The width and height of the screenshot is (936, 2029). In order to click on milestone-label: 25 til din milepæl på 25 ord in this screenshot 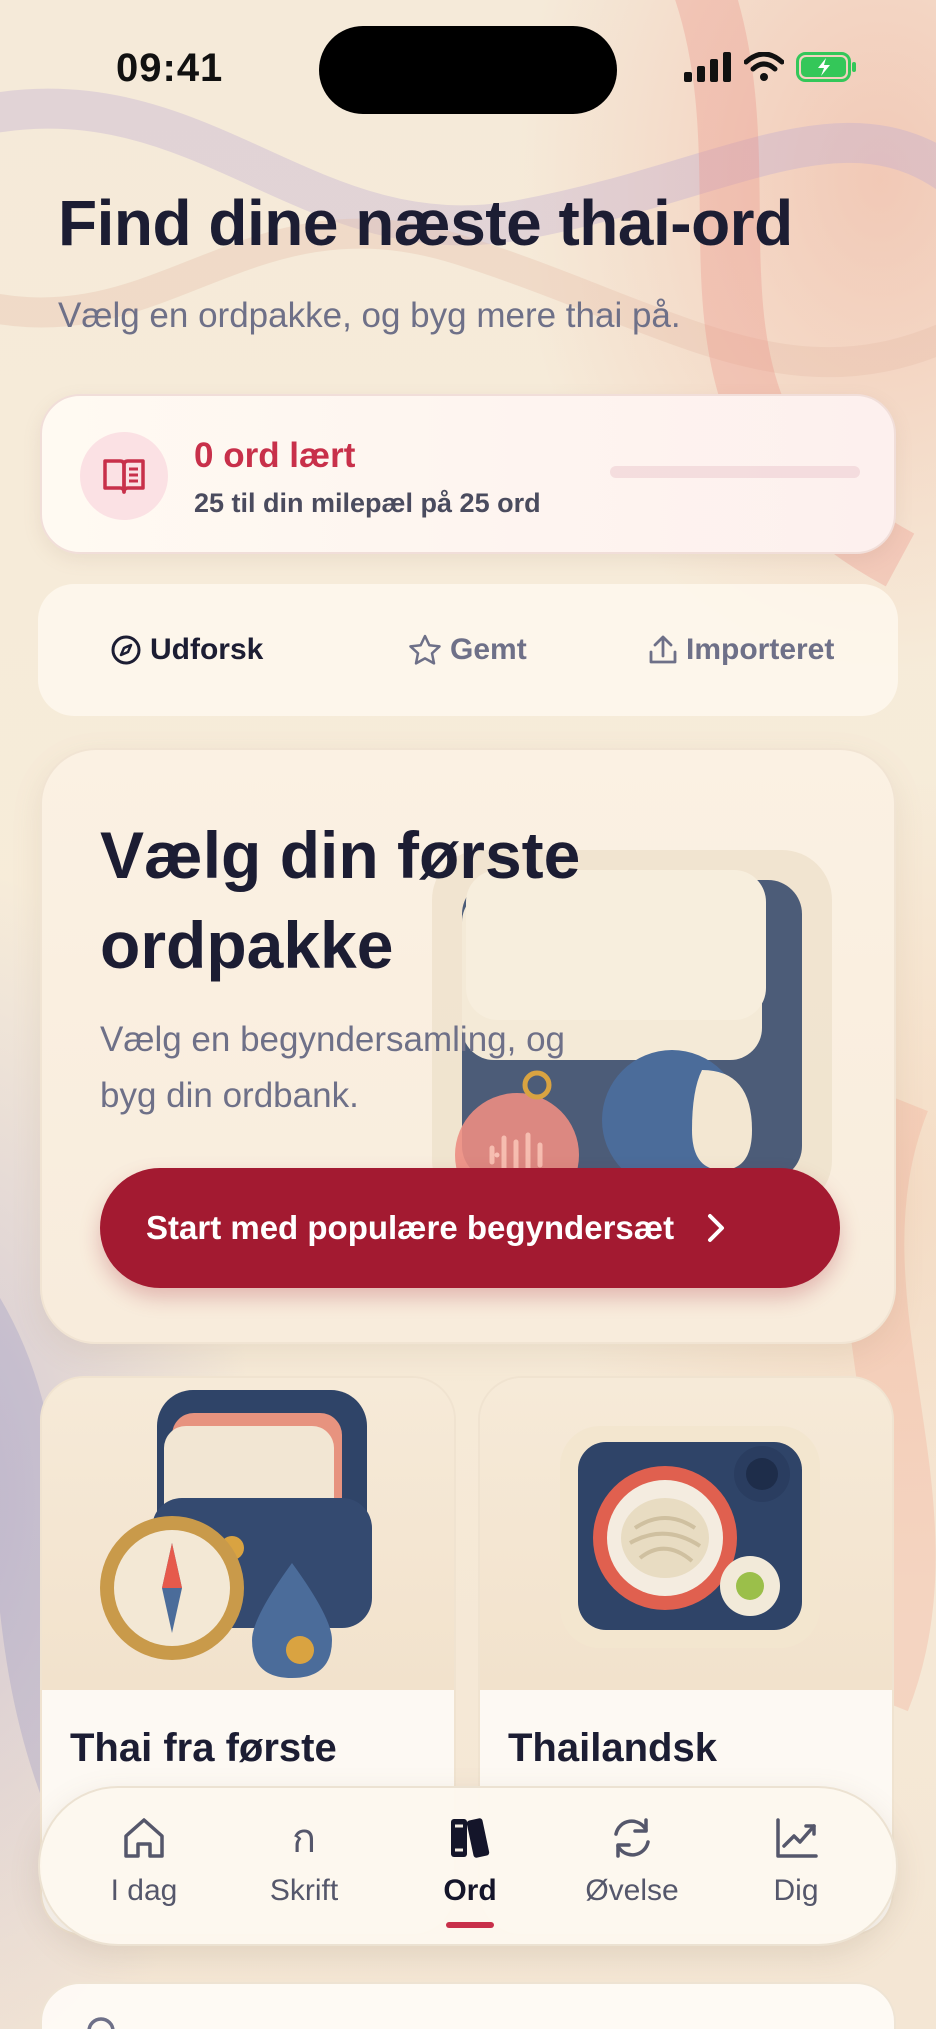, I will do `click(367, 503)`.